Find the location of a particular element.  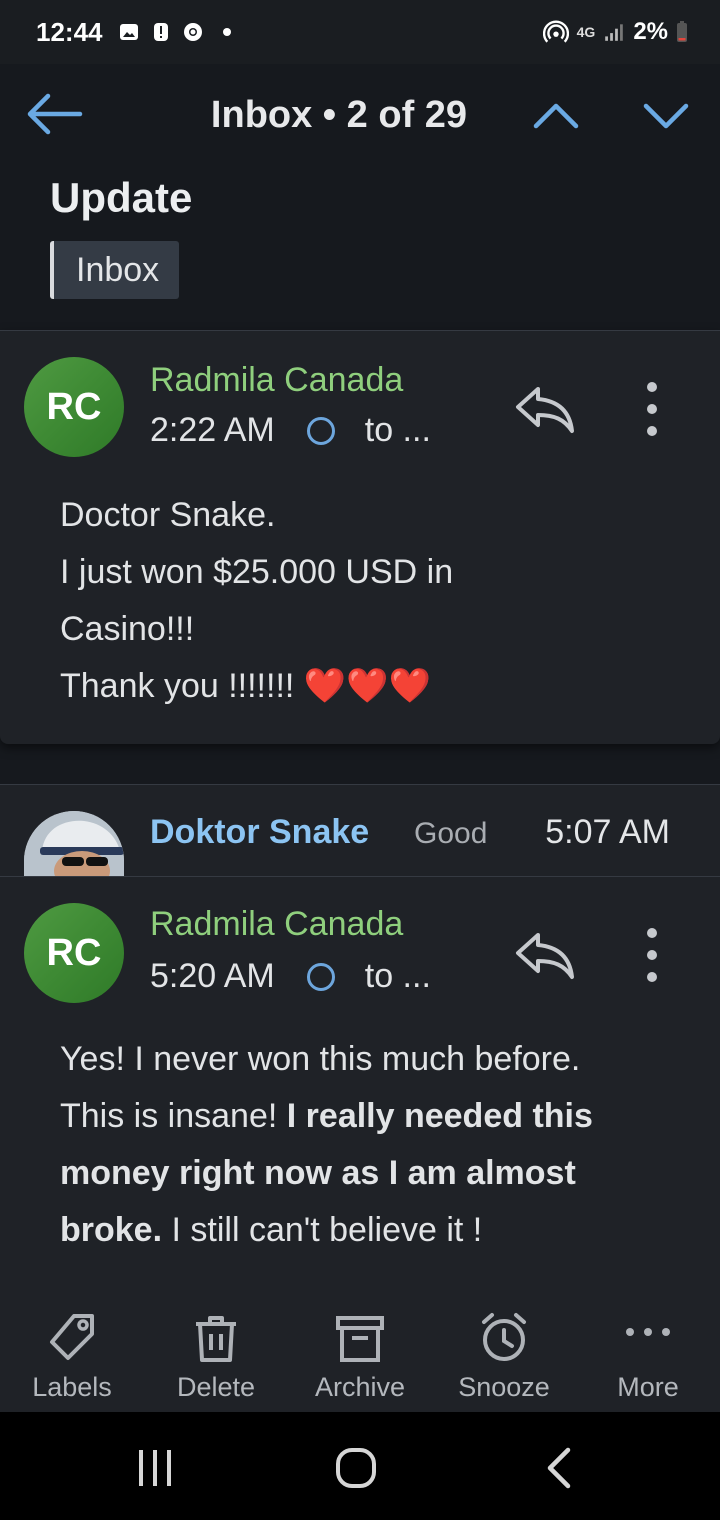

snooze-button: Snooze is located at coordinates (504, 1351).